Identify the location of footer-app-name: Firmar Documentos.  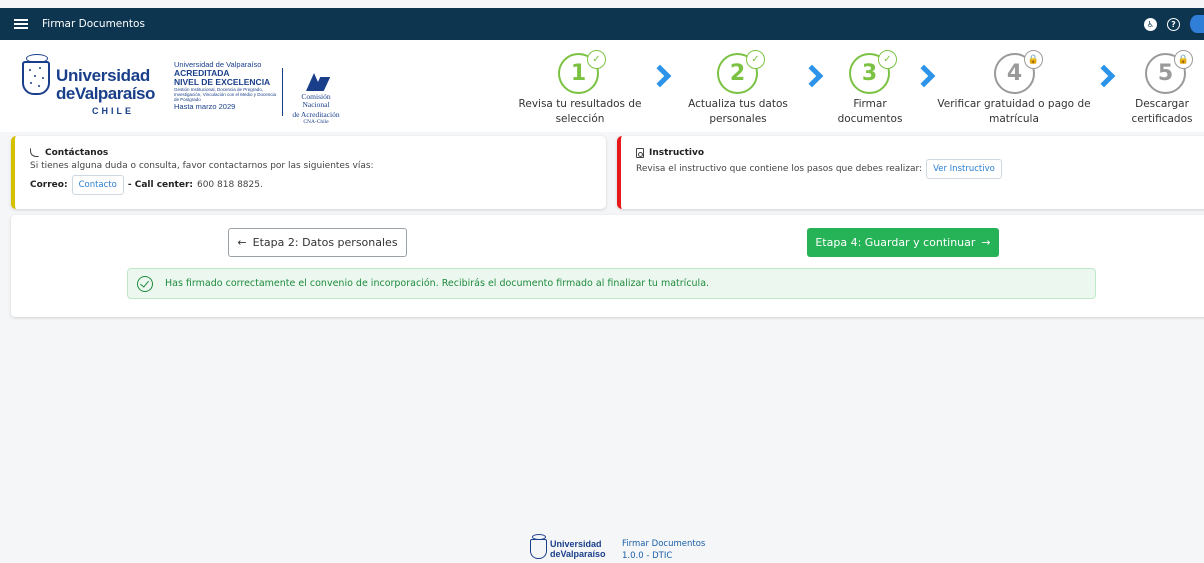
(664, 544).